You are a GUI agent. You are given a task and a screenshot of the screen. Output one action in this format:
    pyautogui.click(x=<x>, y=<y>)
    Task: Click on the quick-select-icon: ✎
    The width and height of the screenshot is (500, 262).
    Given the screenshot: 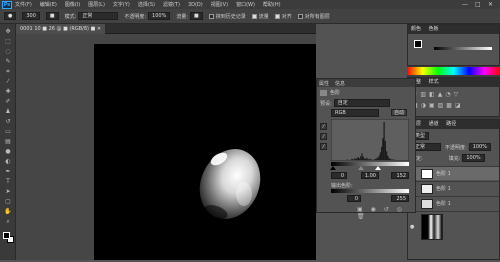 What is the action you would take?
    pyautogui.click(x=8, y=61)
    